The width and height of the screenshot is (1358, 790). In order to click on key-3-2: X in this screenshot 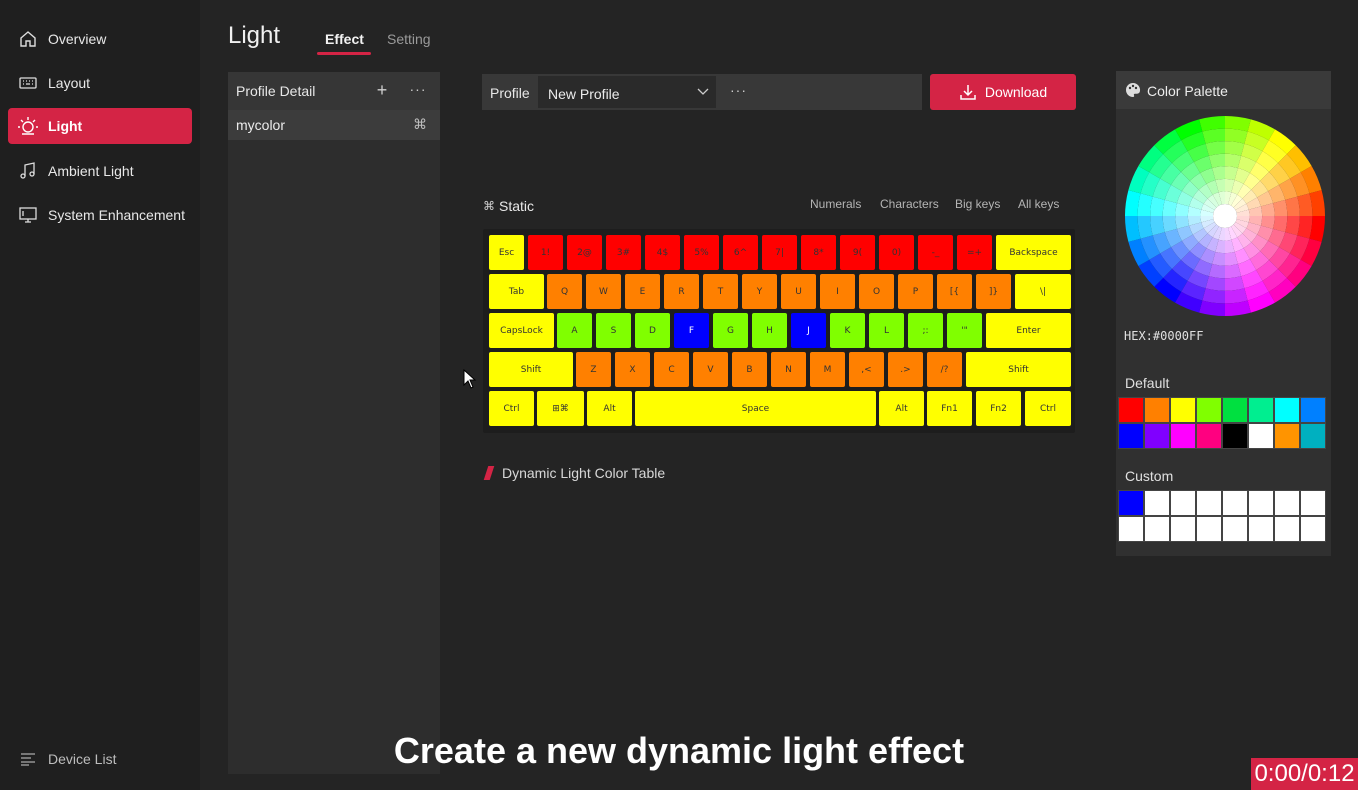, I will do `click(632, 369)`.